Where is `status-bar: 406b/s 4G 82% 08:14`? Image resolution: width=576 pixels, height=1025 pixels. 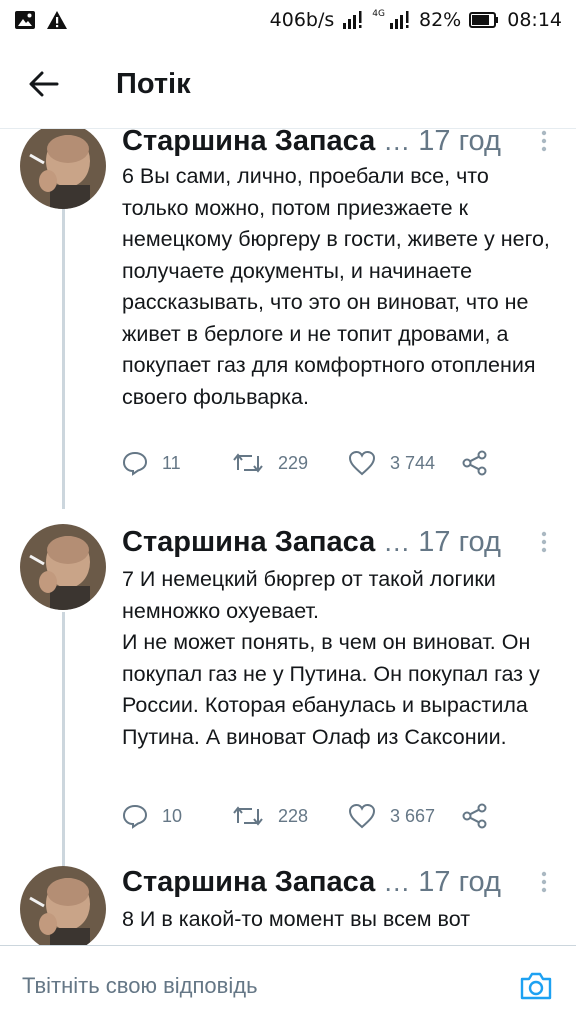 status-bar: 406b/s 4G 82% 08:14 is located at coordinates (288, 20).